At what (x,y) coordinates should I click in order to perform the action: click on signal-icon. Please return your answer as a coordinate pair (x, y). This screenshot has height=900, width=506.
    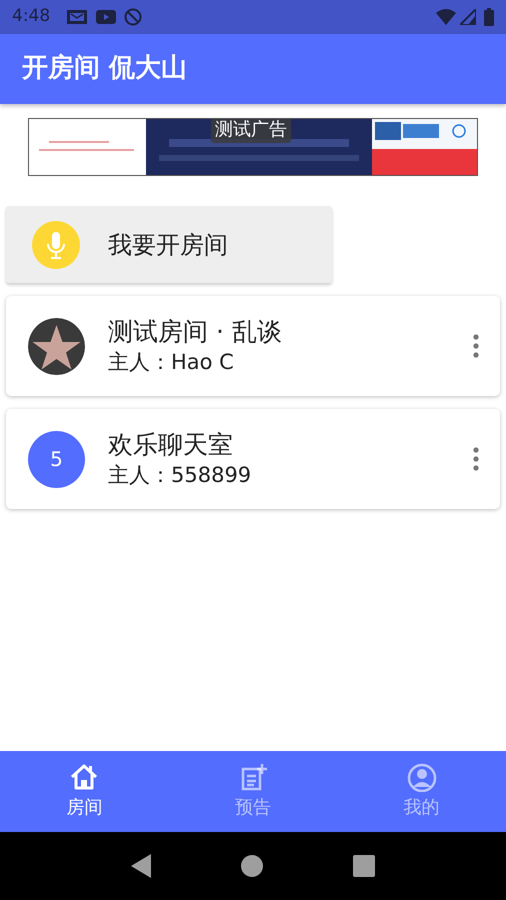
    Looking at the image, I should click on (468, 17).